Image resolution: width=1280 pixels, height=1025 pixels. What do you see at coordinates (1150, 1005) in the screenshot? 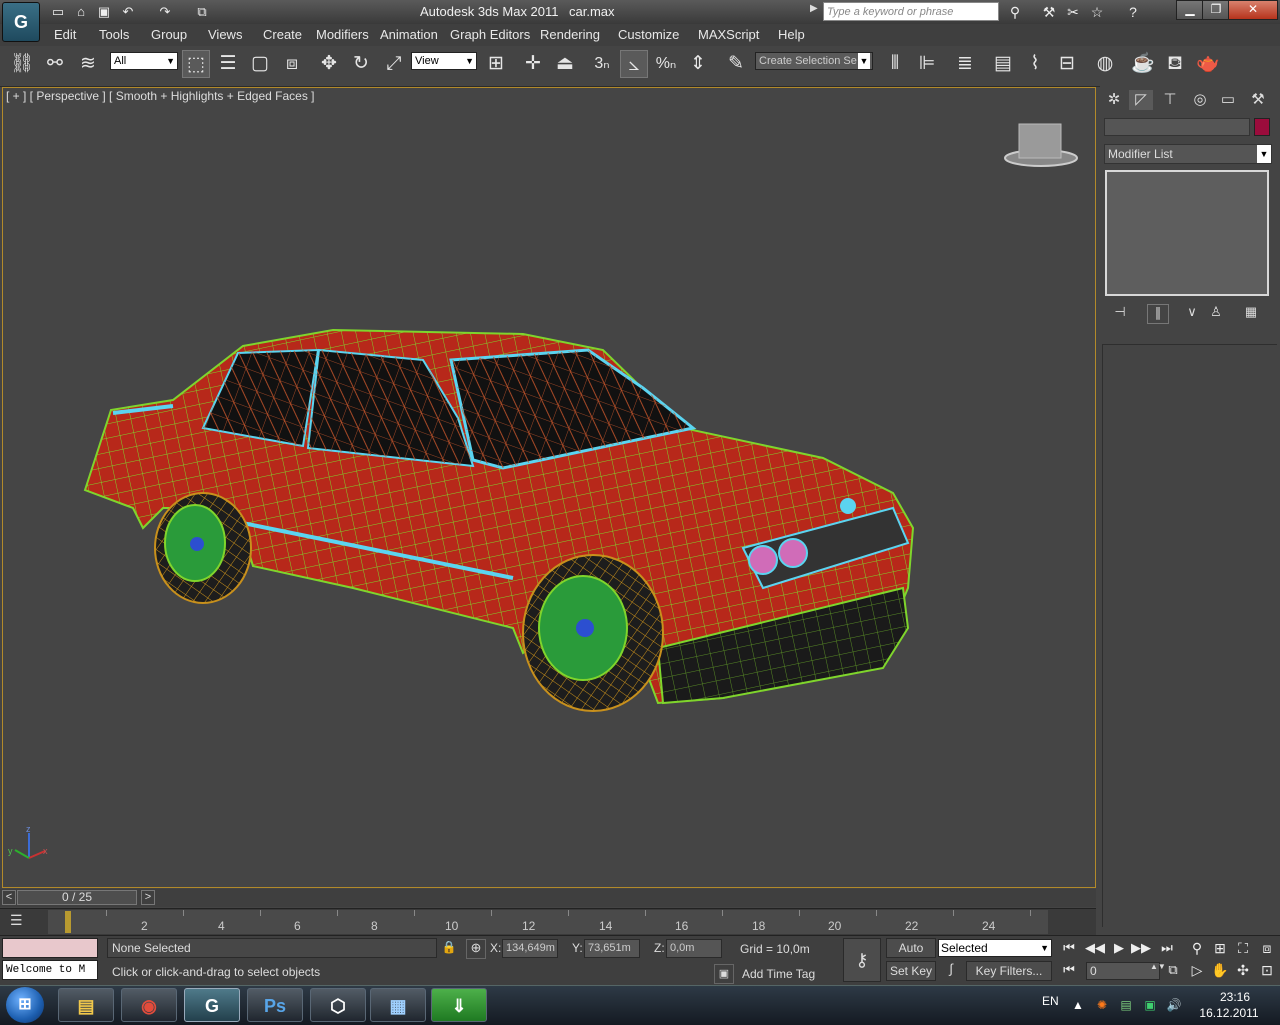
I see `tray-monitor-icon: ▣` at bounding box center [1150, 1005].